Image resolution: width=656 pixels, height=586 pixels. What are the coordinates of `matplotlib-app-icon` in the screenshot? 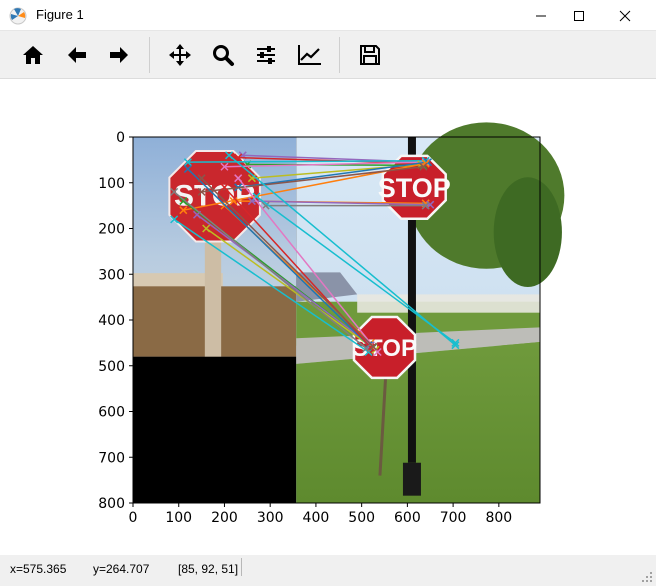 It's located at (18, 16).